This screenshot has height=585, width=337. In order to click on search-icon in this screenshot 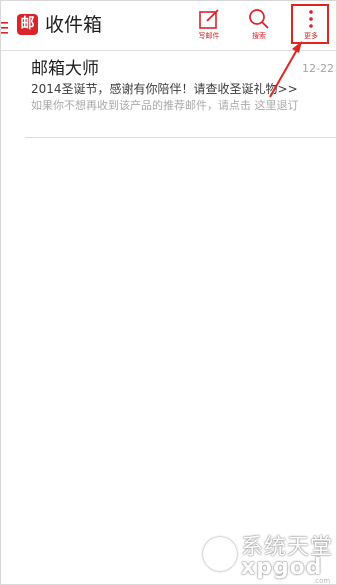, I will do `click(259, 19)`.